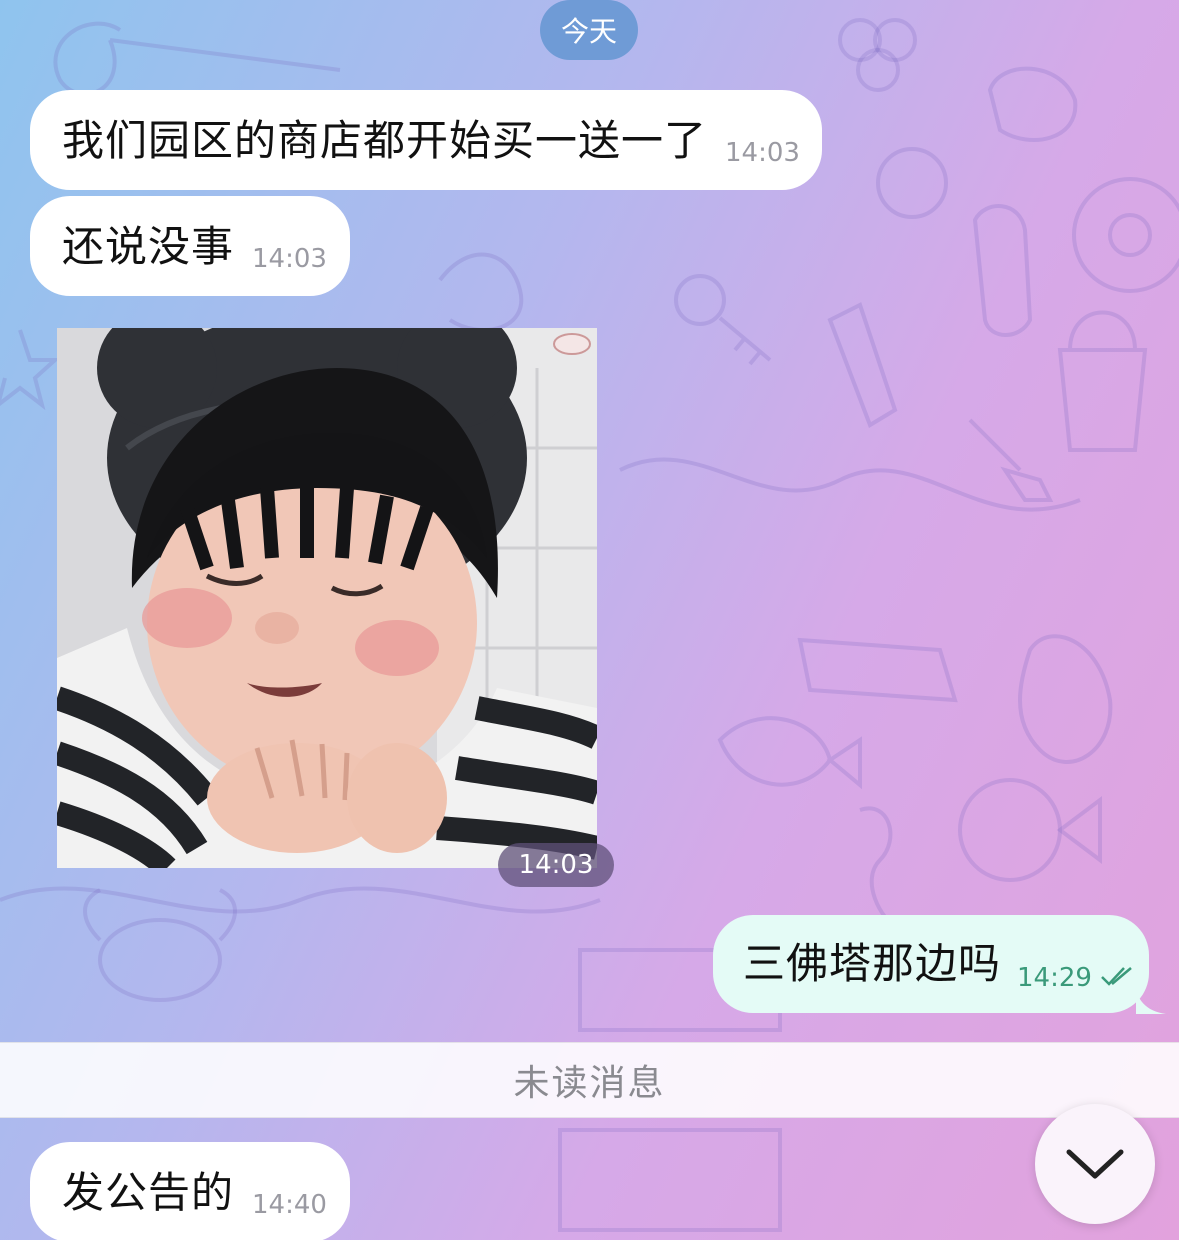 This screenshot has width=1179, height=1242. What do you see at coordinates (912, 183) in the screenshot?
I see `ball-doodle` at bounding box center [912, 183].